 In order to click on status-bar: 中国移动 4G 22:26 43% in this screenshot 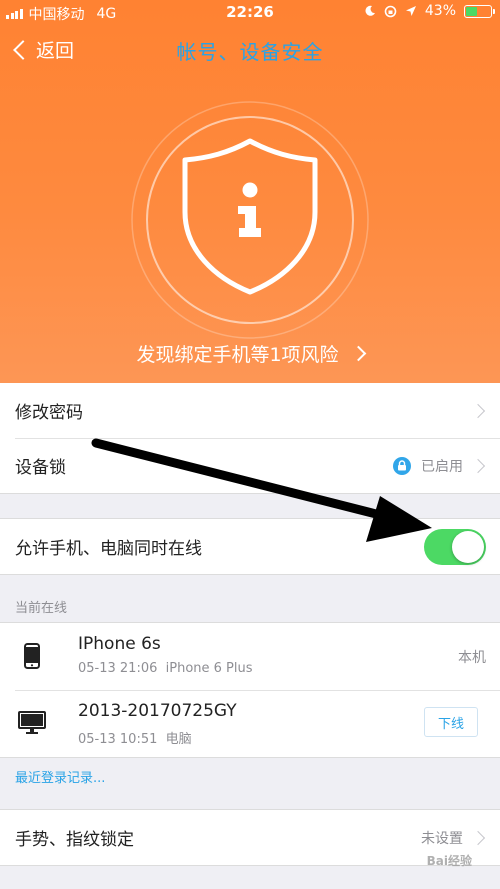, I will do `click(250, 13)`.